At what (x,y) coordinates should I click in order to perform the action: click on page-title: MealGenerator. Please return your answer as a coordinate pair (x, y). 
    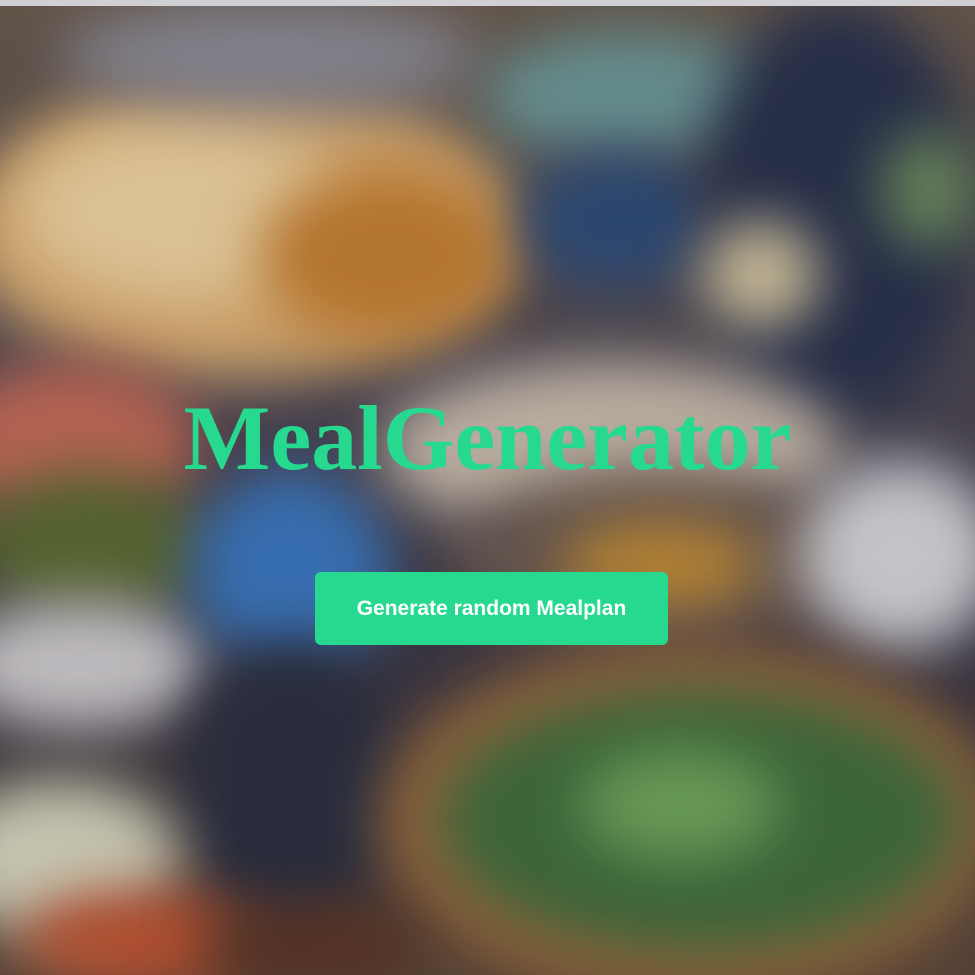
    Looking at the image, I should click on (487, 438).